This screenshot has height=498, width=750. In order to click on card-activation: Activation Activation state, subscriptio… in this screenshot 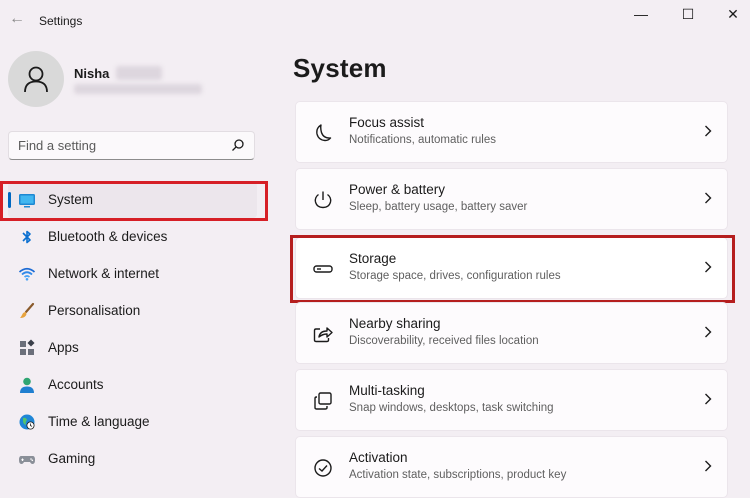, I will do `click(511, 467)`.